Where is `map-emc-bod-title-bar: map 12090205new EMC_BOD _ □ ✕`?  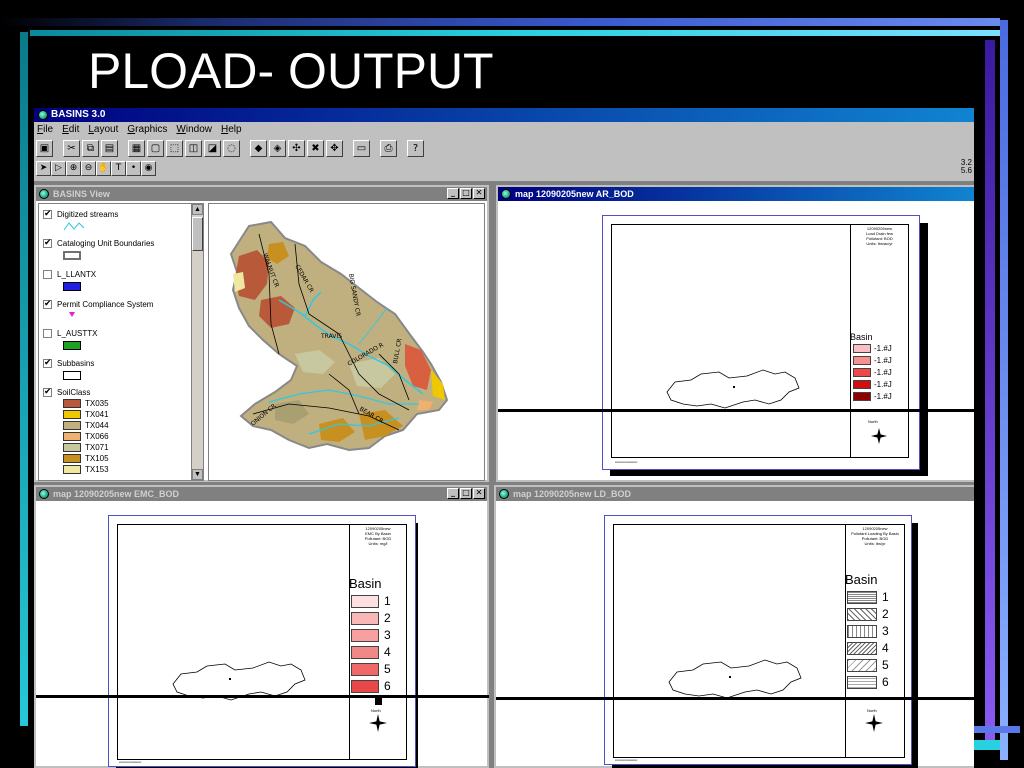 map-emc-bod-title-bar: map 12090205new EMC_BOD _ □ ✕ is located at coordinates (261, 494).